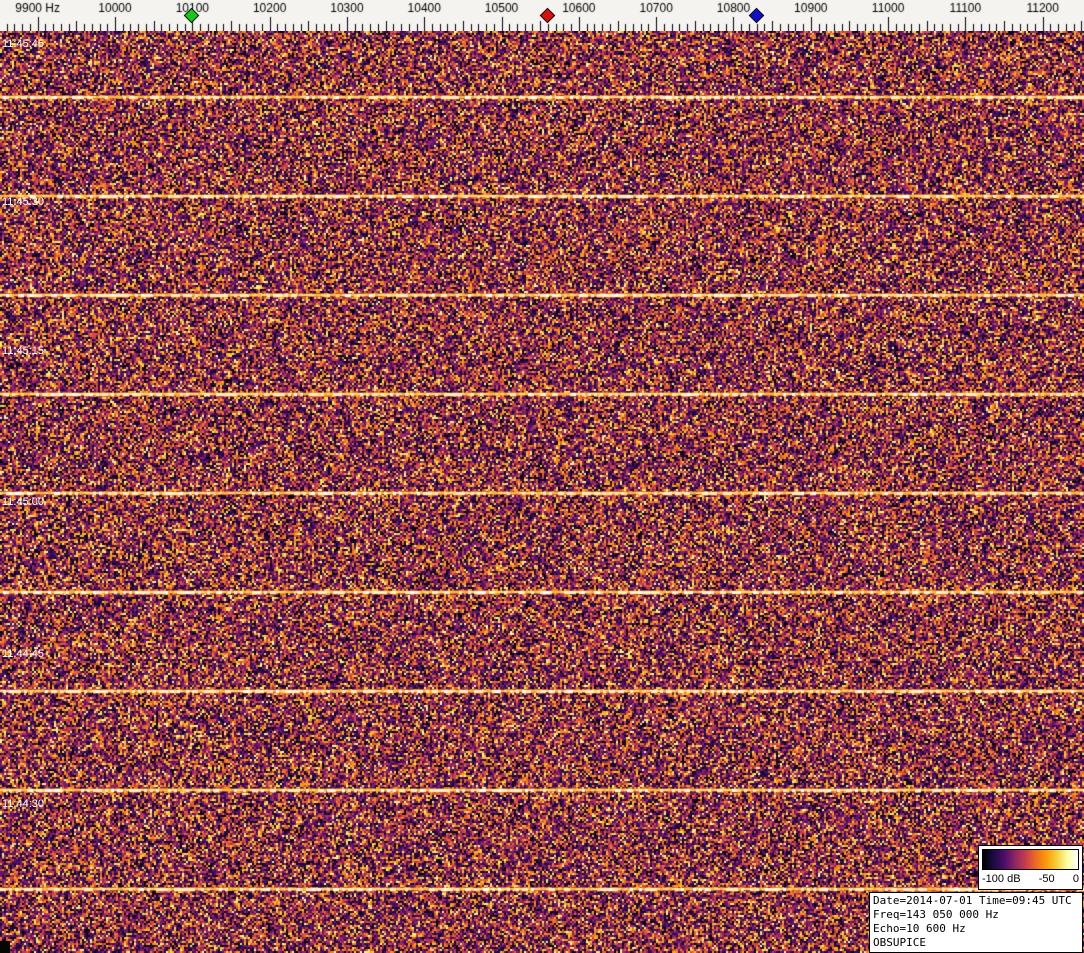 The height and width of the screenshot is (953, 1084). I want to click on corner-box, so click(5, 947).